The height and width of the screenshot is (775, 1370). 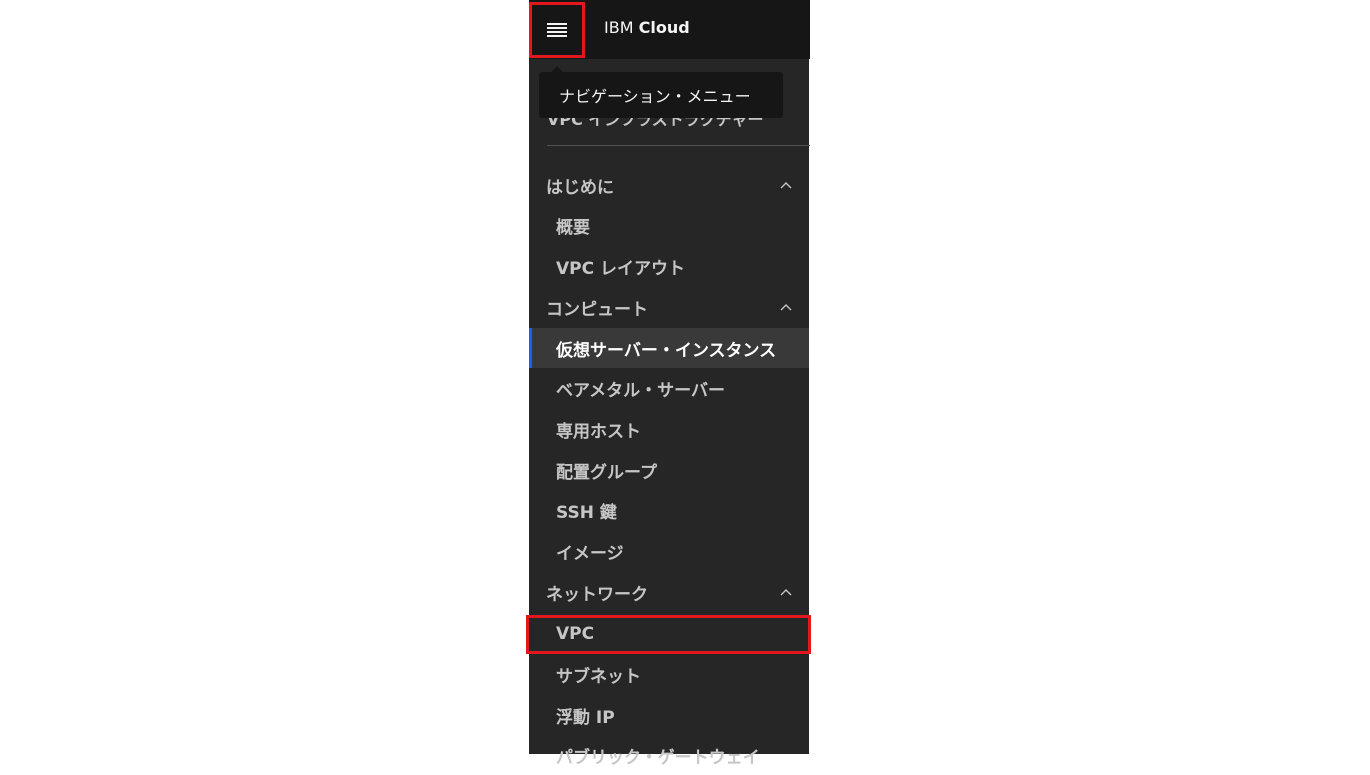 I want to click on hamburger-menu-icon, so click(x=557, y=30).